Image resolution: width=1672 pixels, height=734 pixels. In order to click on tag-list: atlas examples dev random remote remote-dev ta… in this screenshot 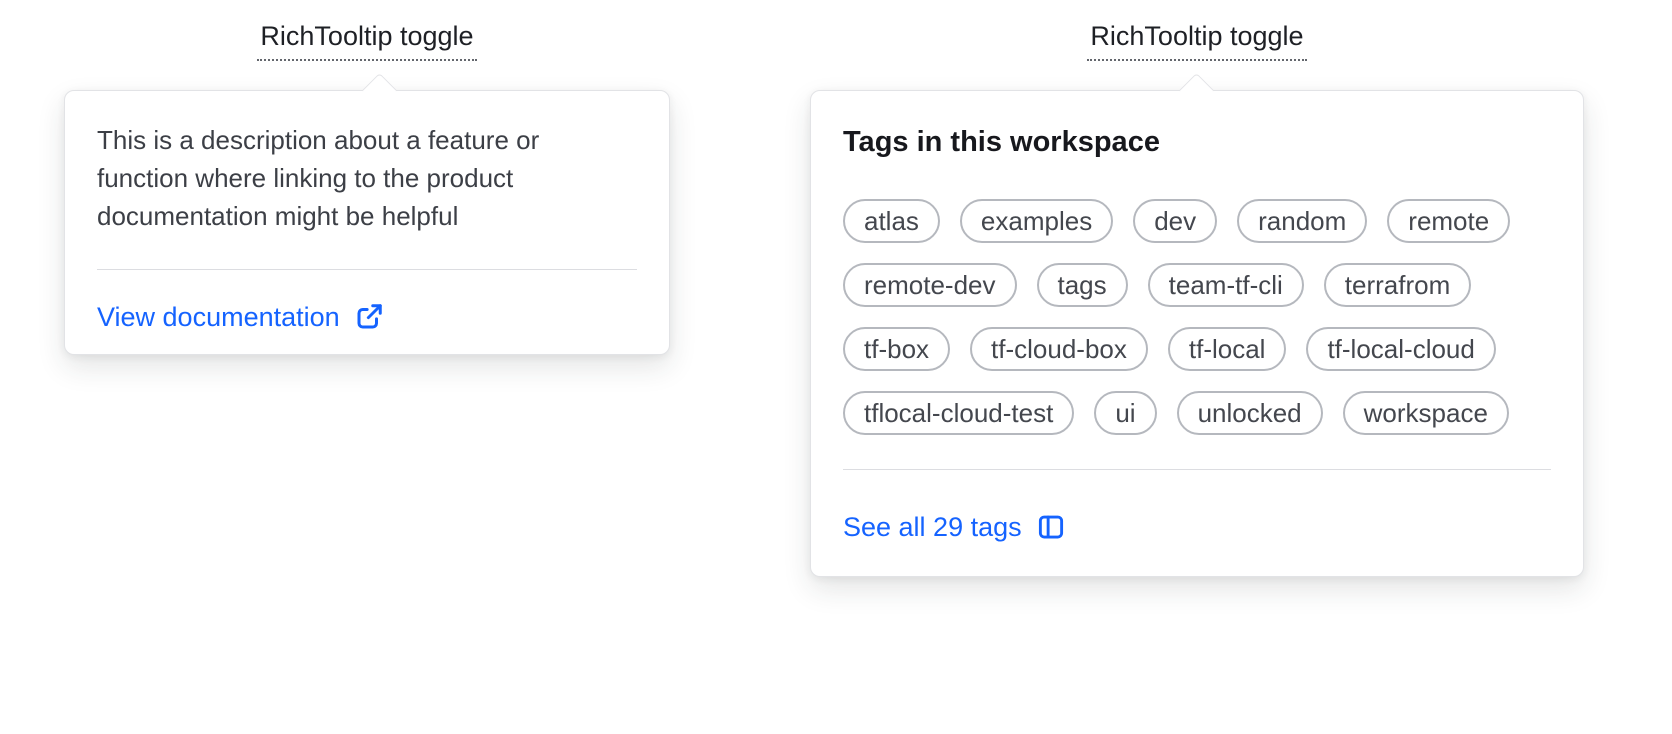, I will do `click(1198, 317)`.